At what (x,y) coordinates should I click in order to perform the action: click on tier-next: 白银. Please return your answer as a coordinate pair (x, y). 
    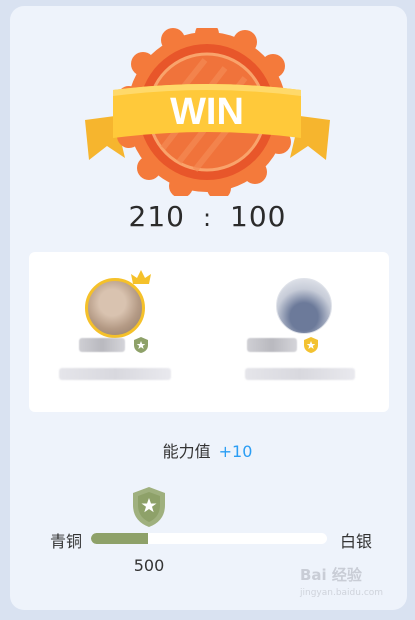
    Looking at the image, I should click on (356, 541).